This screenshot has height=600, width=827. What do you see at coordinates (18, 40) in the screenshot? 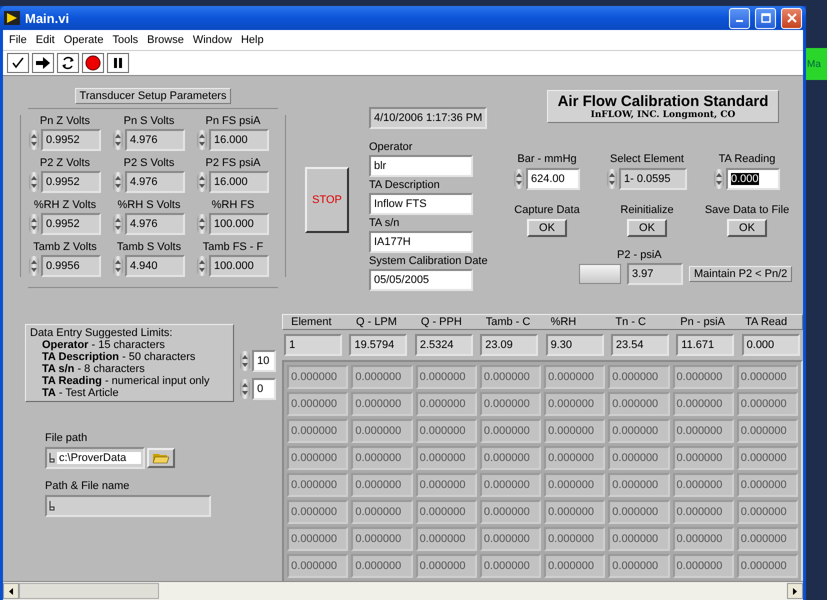
I see `menu-item: File` at bounding box center [18, 40].